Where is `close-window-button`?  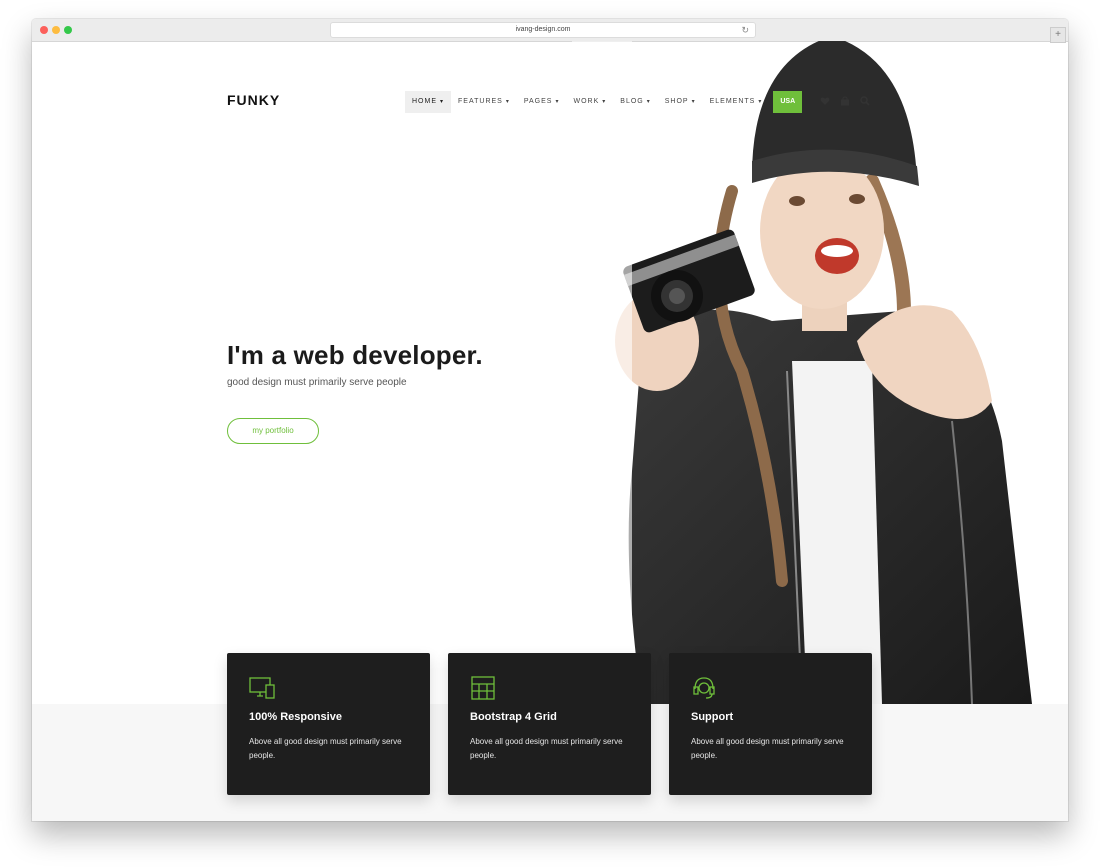 close-window-button is located at coordinates (44, 30).